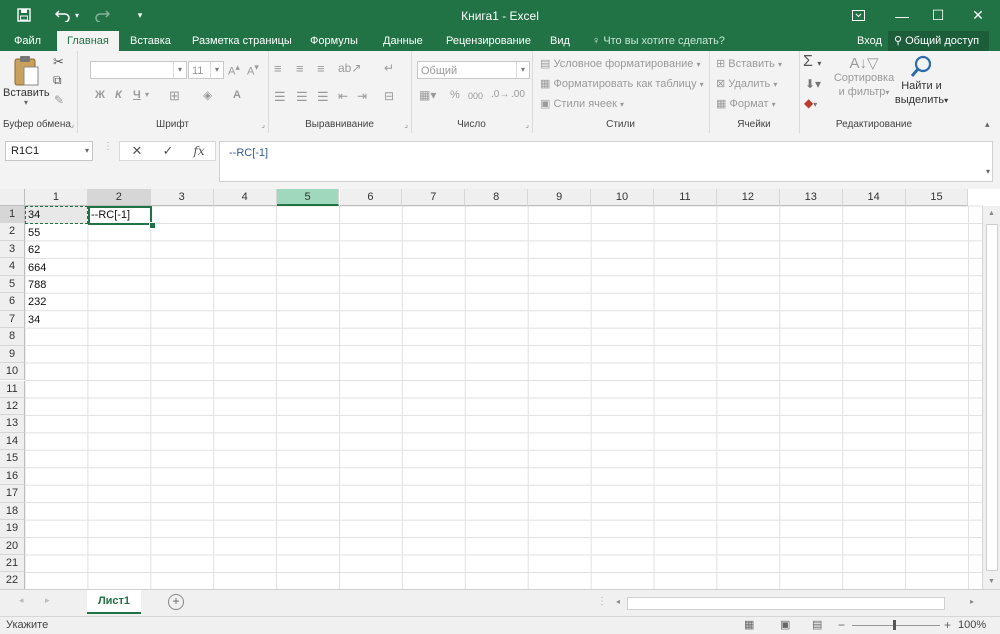 Image resolution: width=1000 pixels, height=634 pixels. Describe the element at coordinates (278, 68) in the screenshot. I see `align-top-icon: ≡` at that location.